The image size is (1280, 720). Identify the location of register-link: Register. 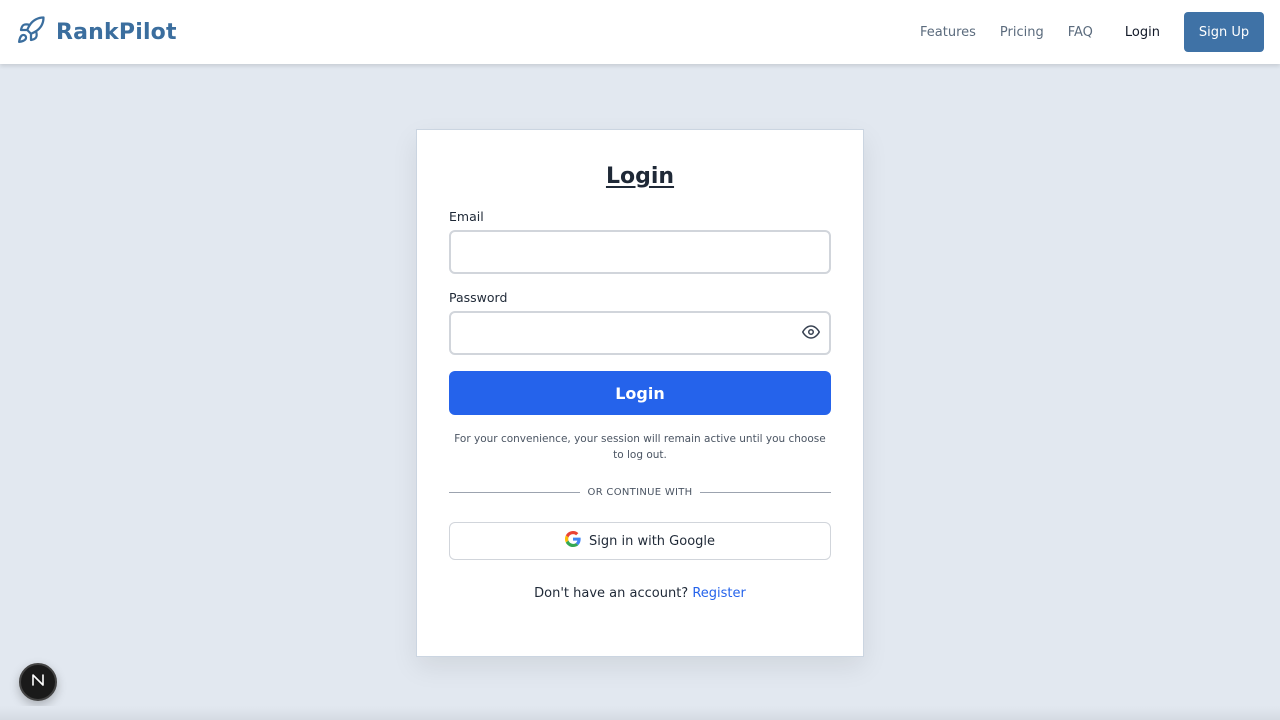
(719, 593).